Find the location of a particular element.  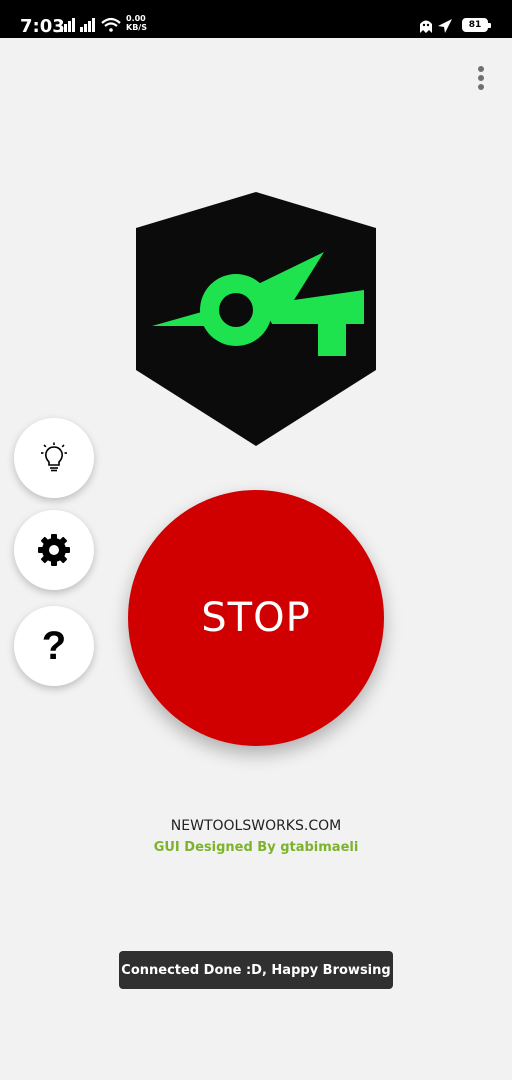

help-icon: ? is located at coordinates (54, 645).